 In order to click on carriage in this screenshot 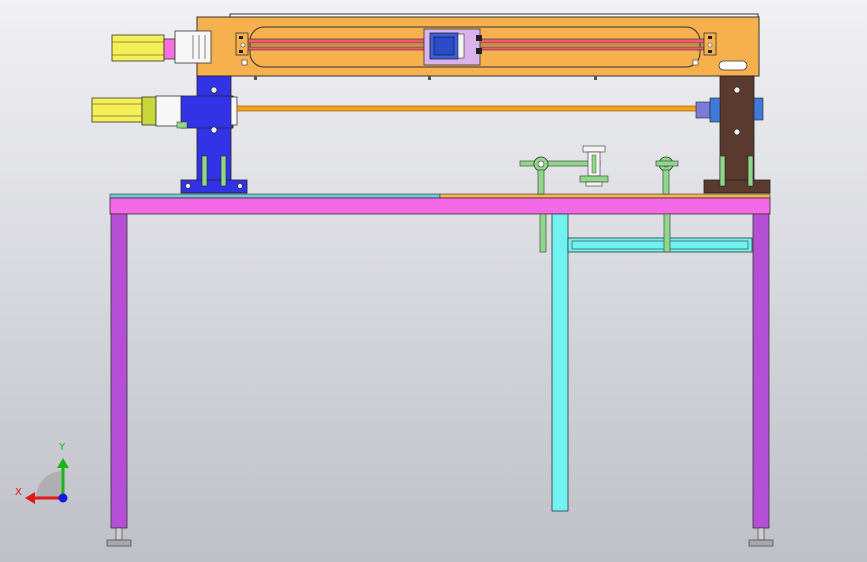, I will do `click(452, 47)`.